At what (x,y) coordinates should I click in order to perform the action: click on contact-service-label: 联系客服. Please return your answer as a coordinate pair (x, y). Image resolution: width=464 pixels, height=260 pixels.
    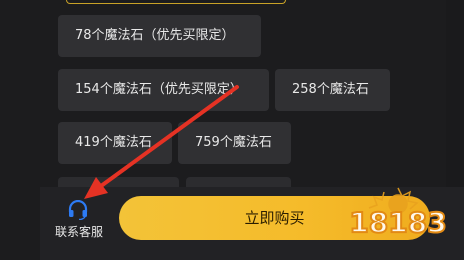
    Looking at the image, I should click on (78, 232).